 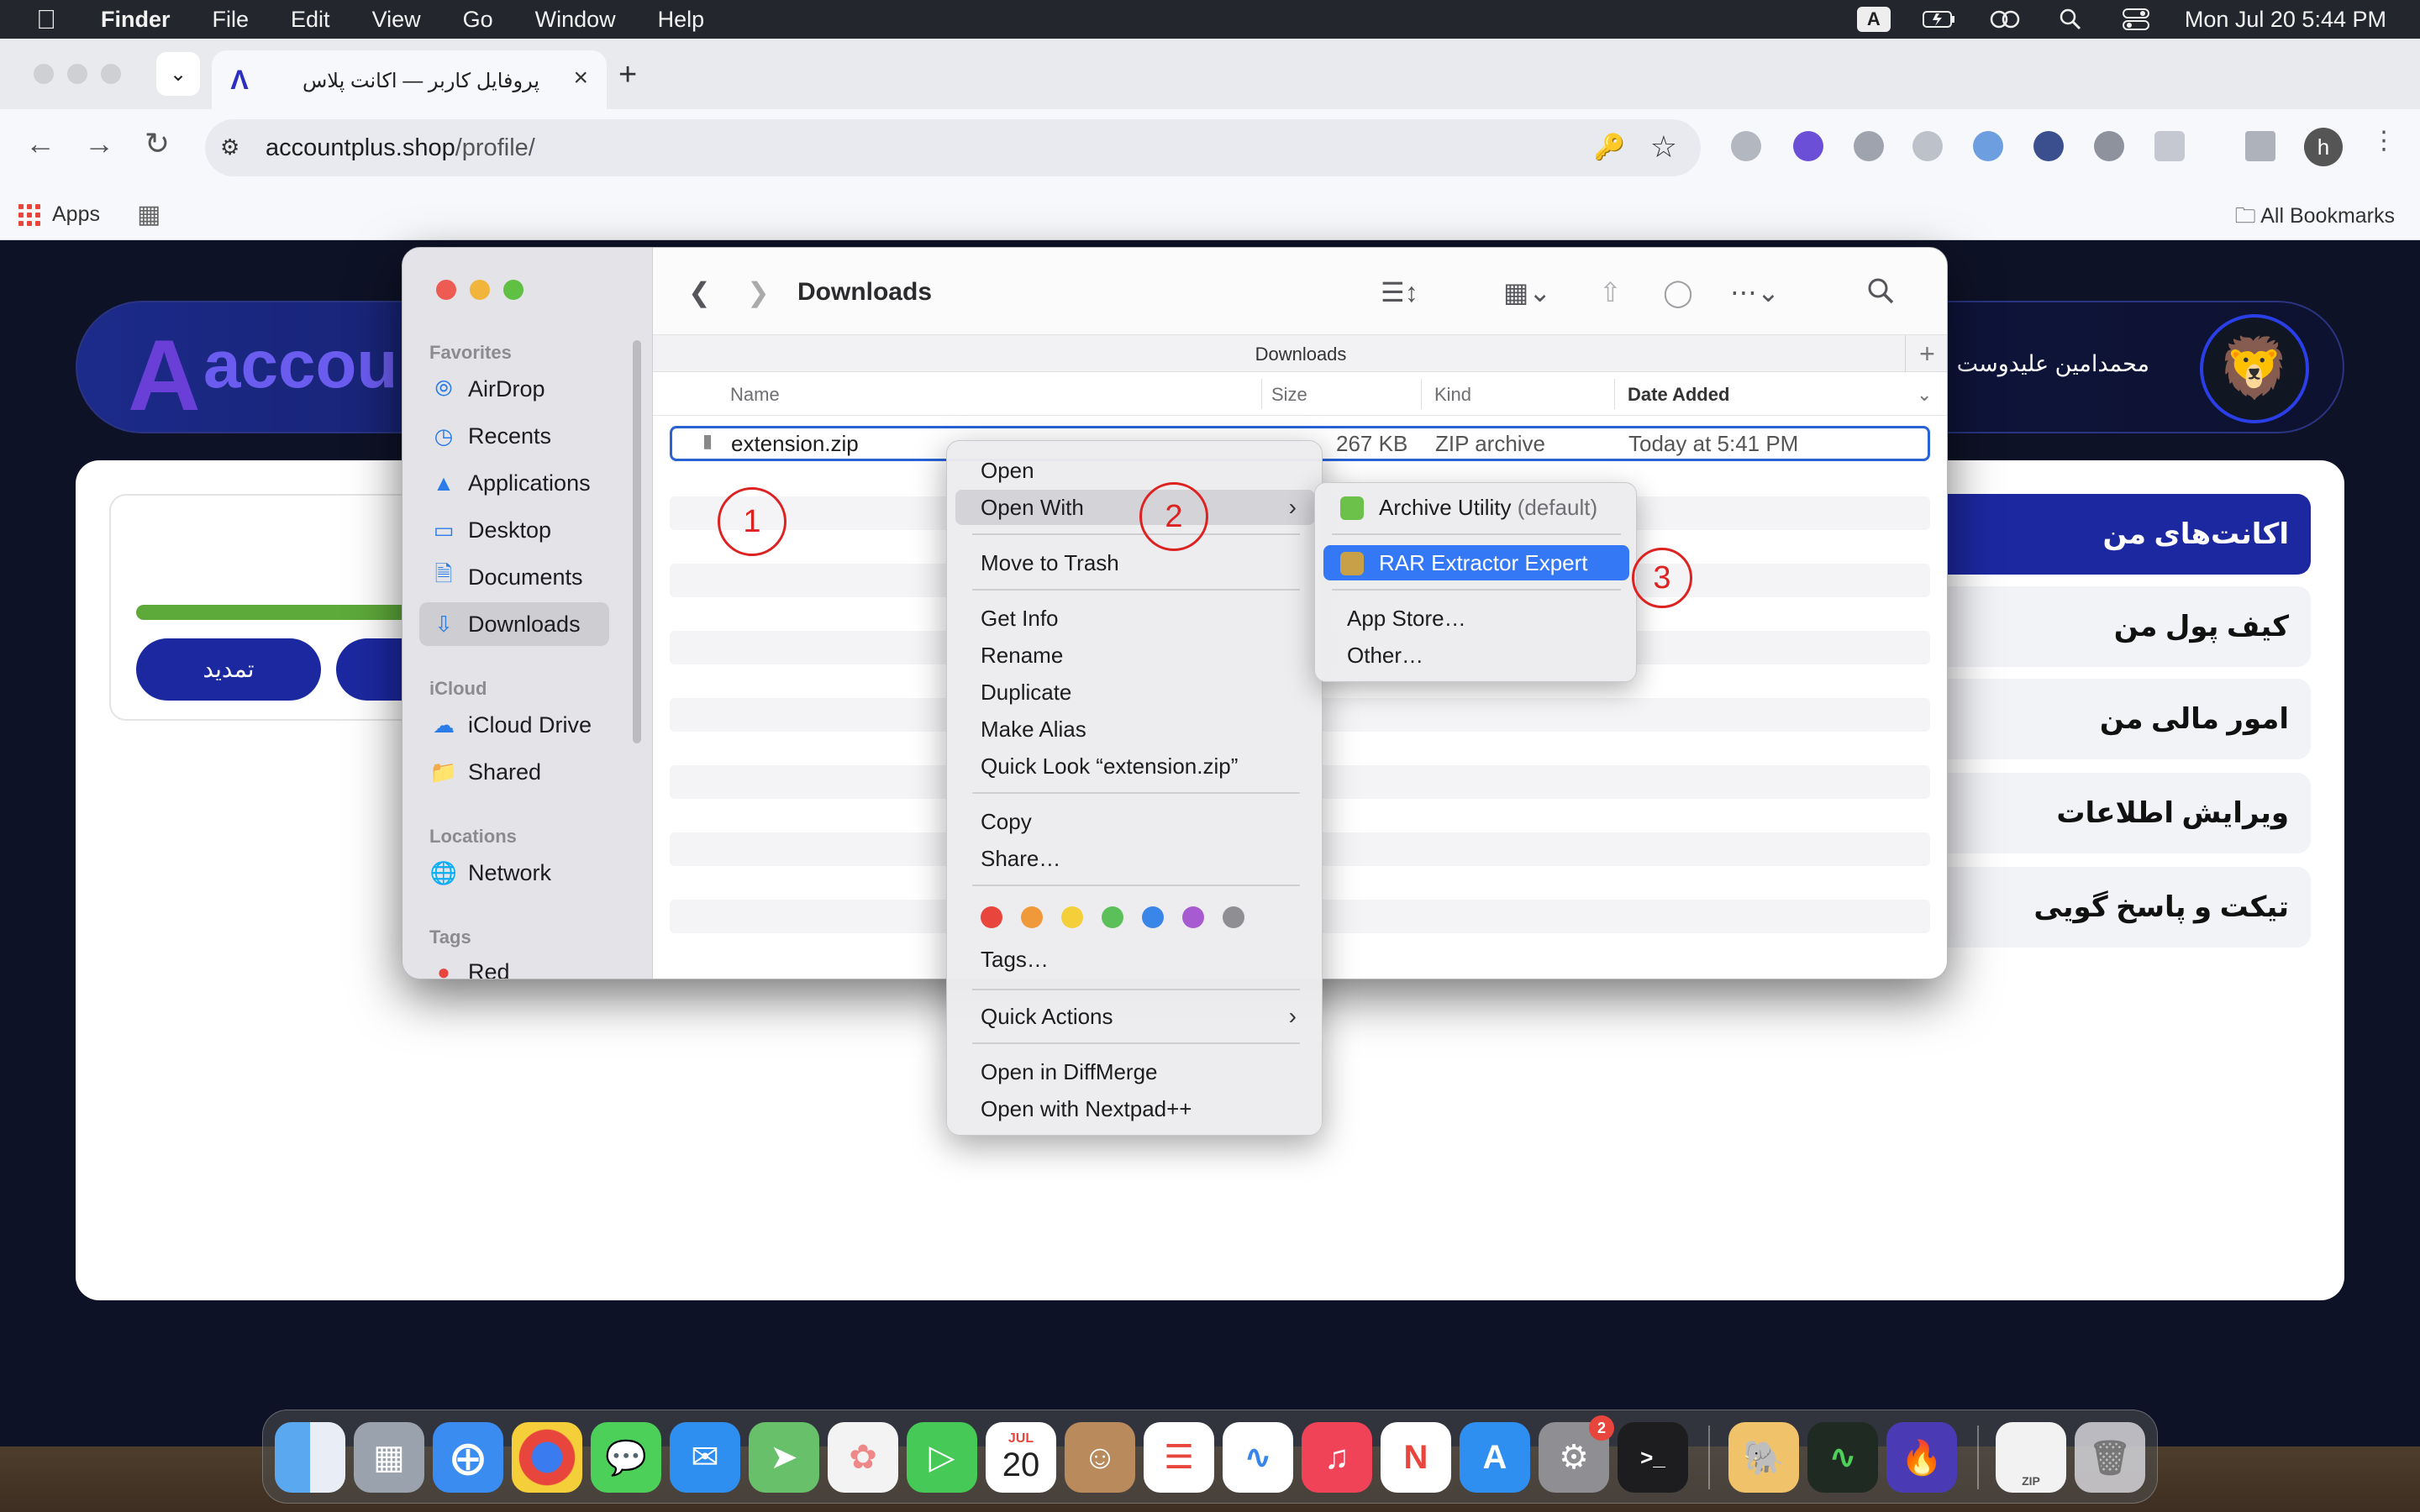 What do you see at coordinates (2070, 19) in the screenshot?
I see `spotlight-search-icon` at bounding box center [2070, 19].